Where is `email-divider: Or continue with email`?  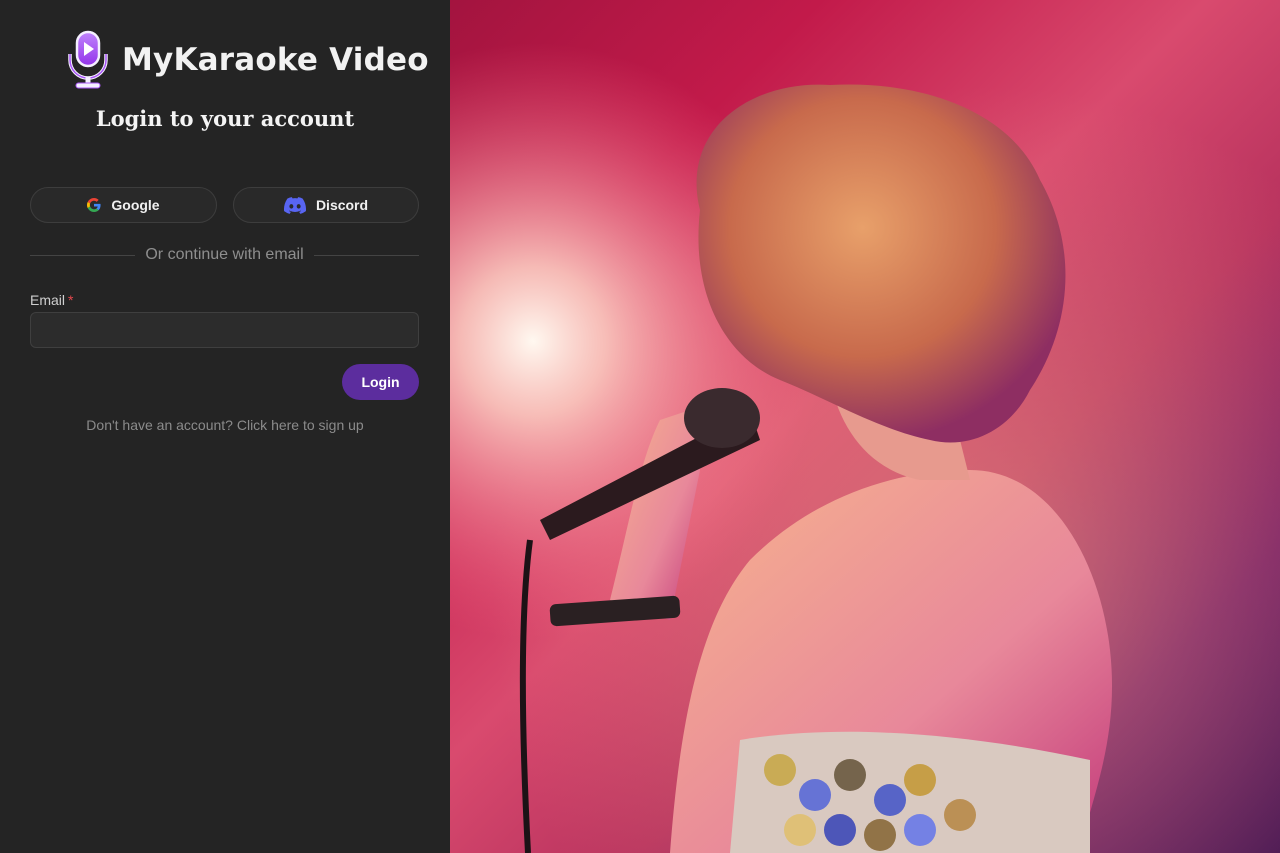
email-divider: Or continue with email is located at coordinates (225, 255).